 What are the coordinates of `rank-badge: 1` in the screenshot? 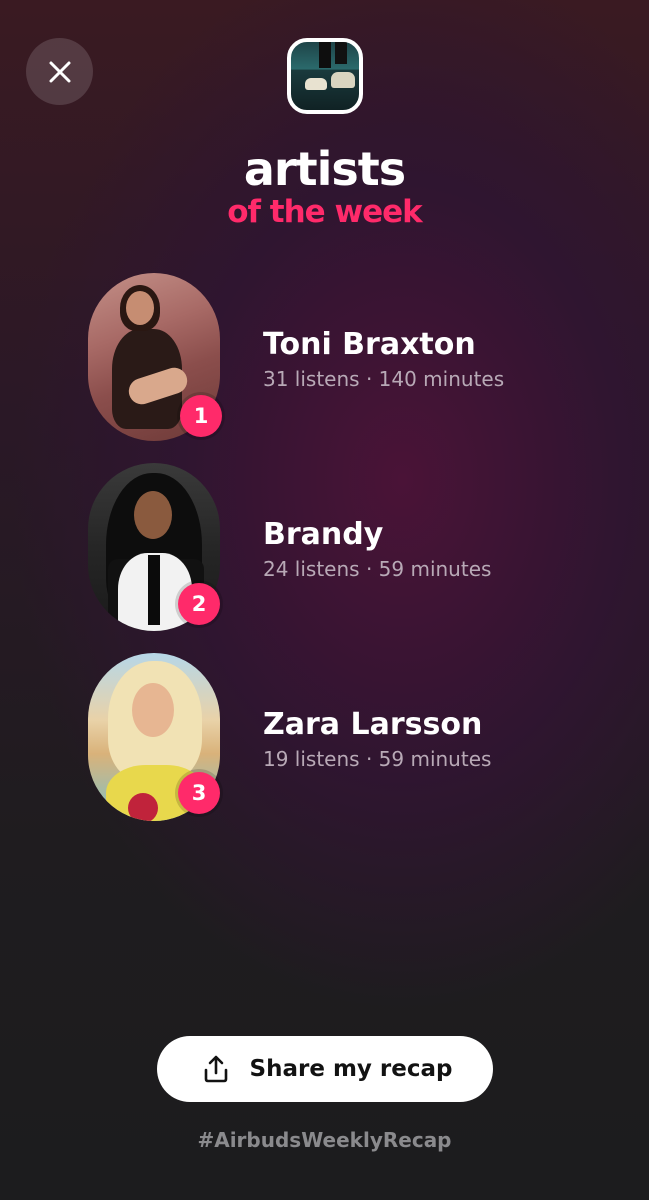 It's located at (201, 416).